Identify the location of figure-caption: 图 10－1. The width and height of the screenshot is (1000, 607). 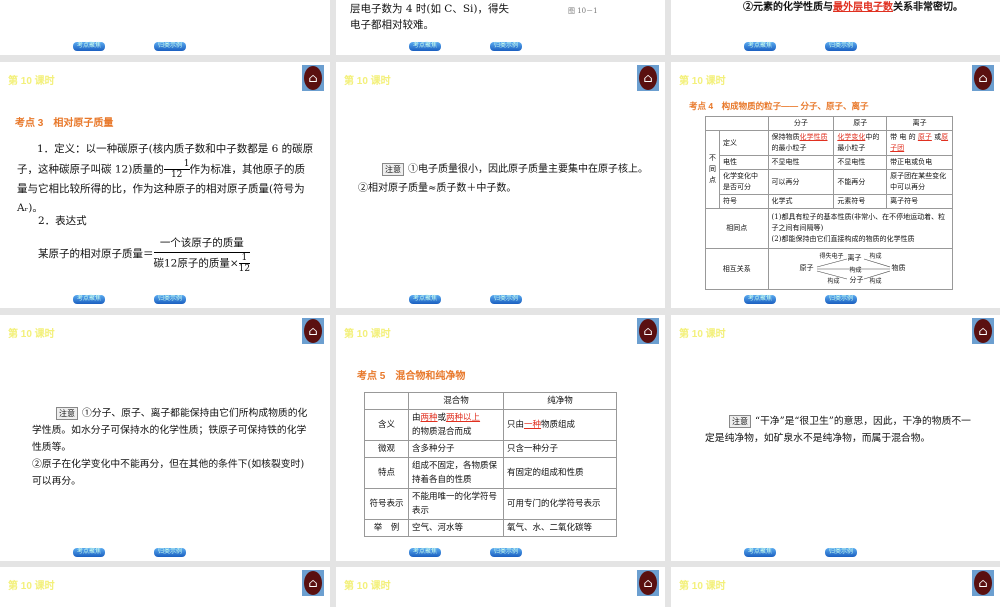
(583, 11).